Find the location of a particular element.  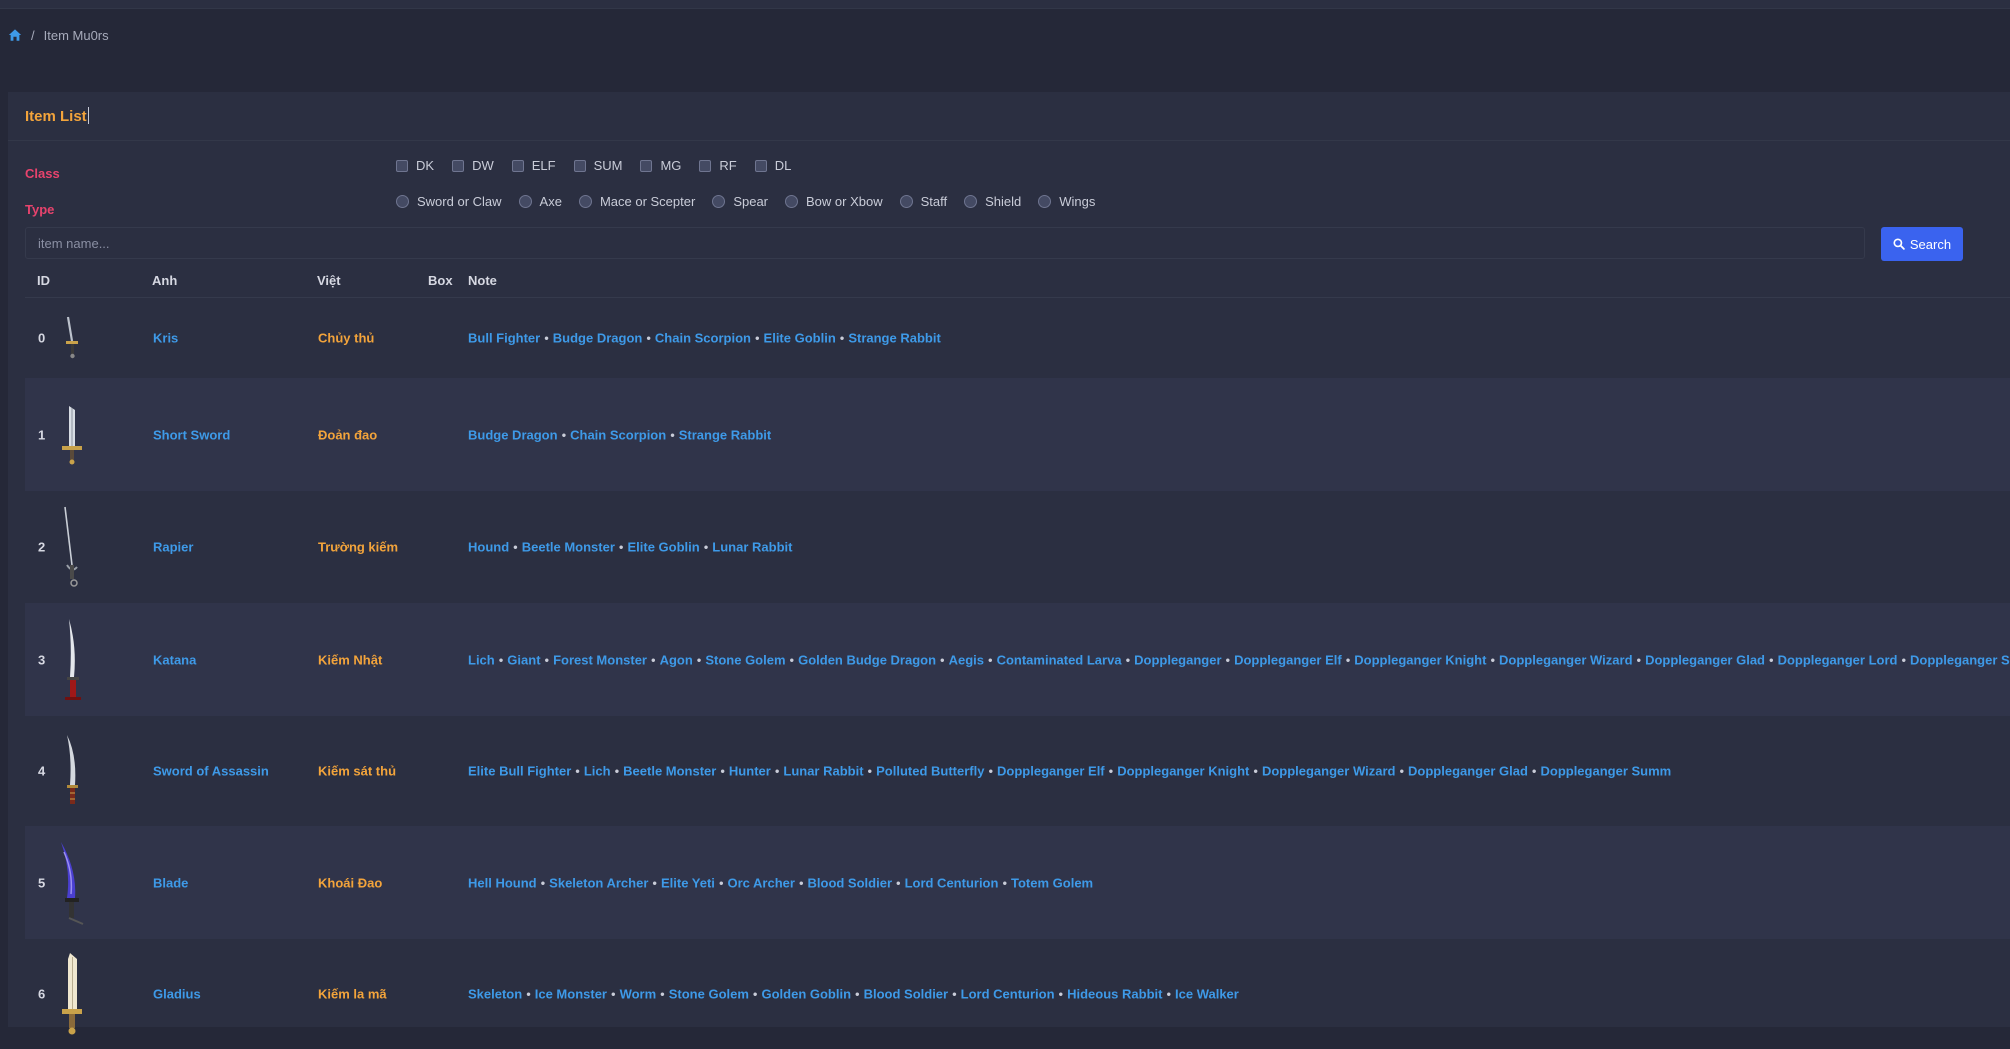

page-title: Item List is located at coordinates (57, 116).